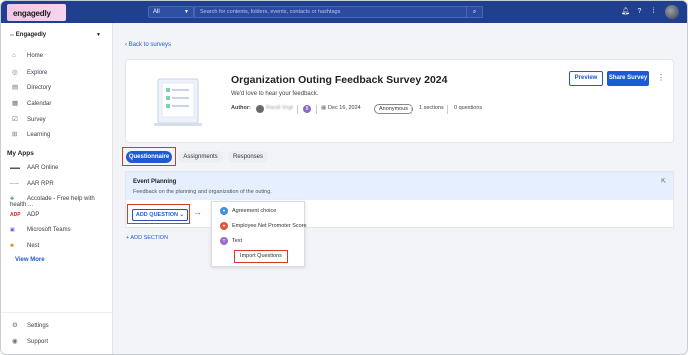 The image size is (688, 355). I want to click on sidebar-item-explore: ◎ Explore, so click(29, 73).